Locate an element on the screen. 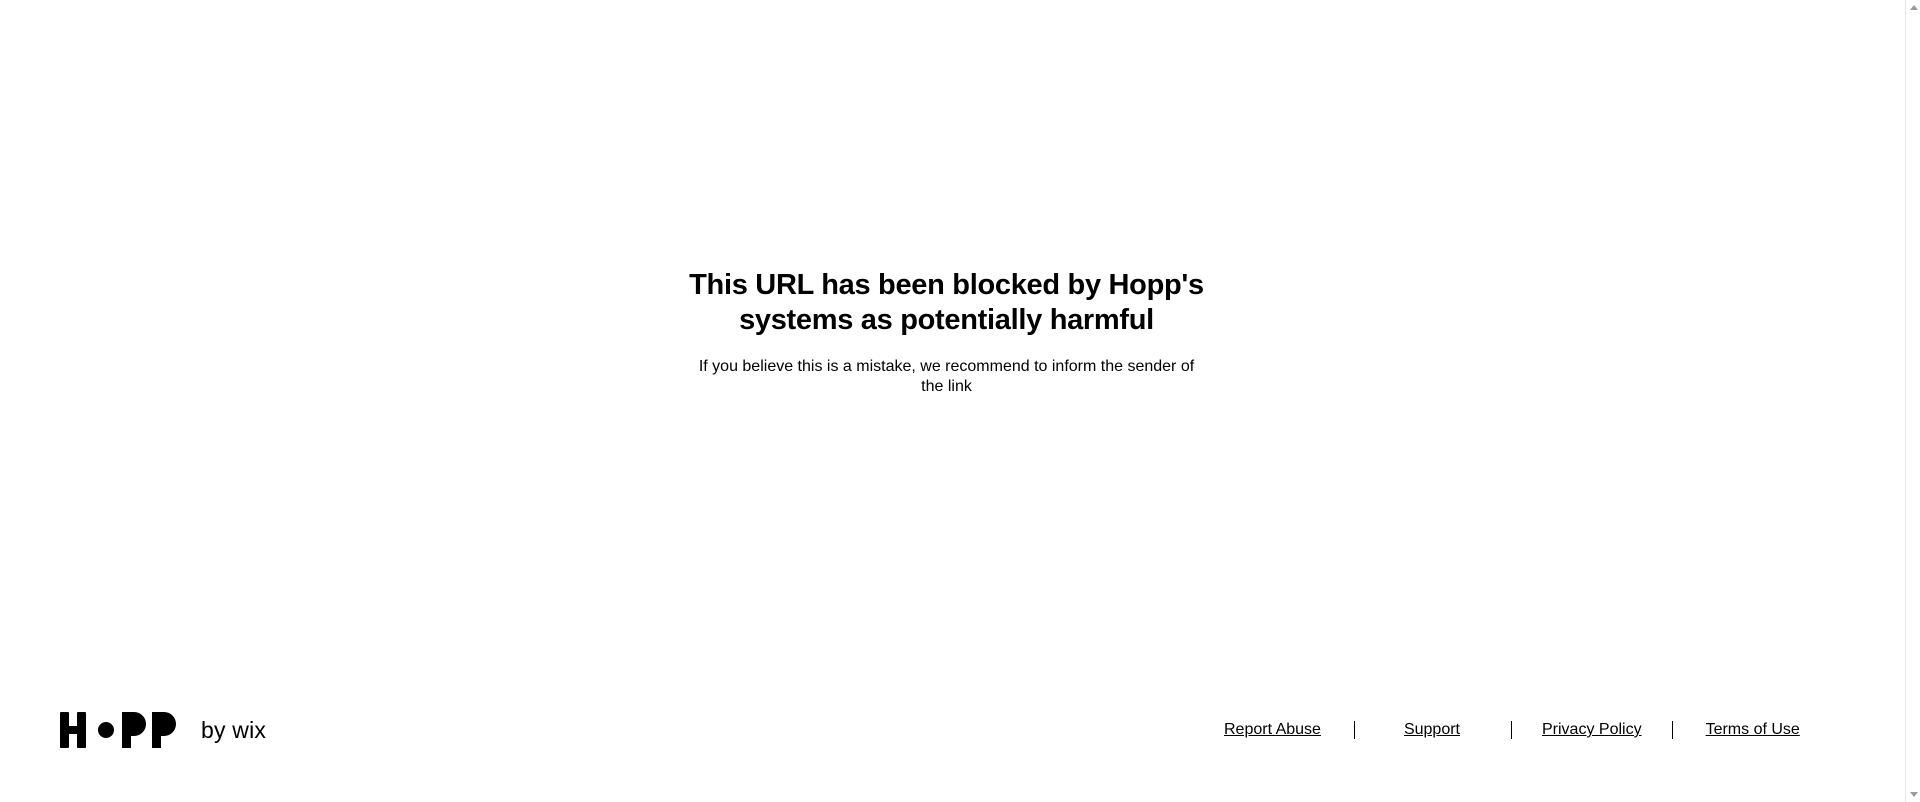 Image resolution: width=1920 pixels, height=802 pixels. brand: by wix is located at coordinates (163, 730).